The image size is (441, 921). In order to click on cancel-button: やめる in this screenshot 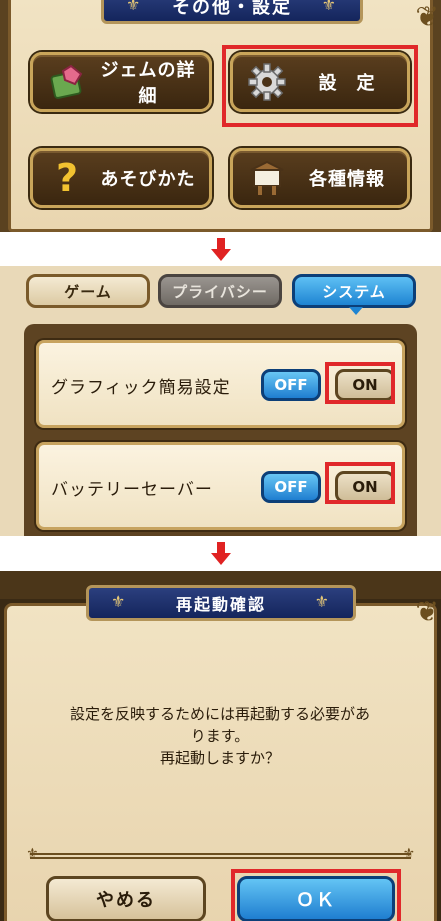, I will do `click(126, 898)`.